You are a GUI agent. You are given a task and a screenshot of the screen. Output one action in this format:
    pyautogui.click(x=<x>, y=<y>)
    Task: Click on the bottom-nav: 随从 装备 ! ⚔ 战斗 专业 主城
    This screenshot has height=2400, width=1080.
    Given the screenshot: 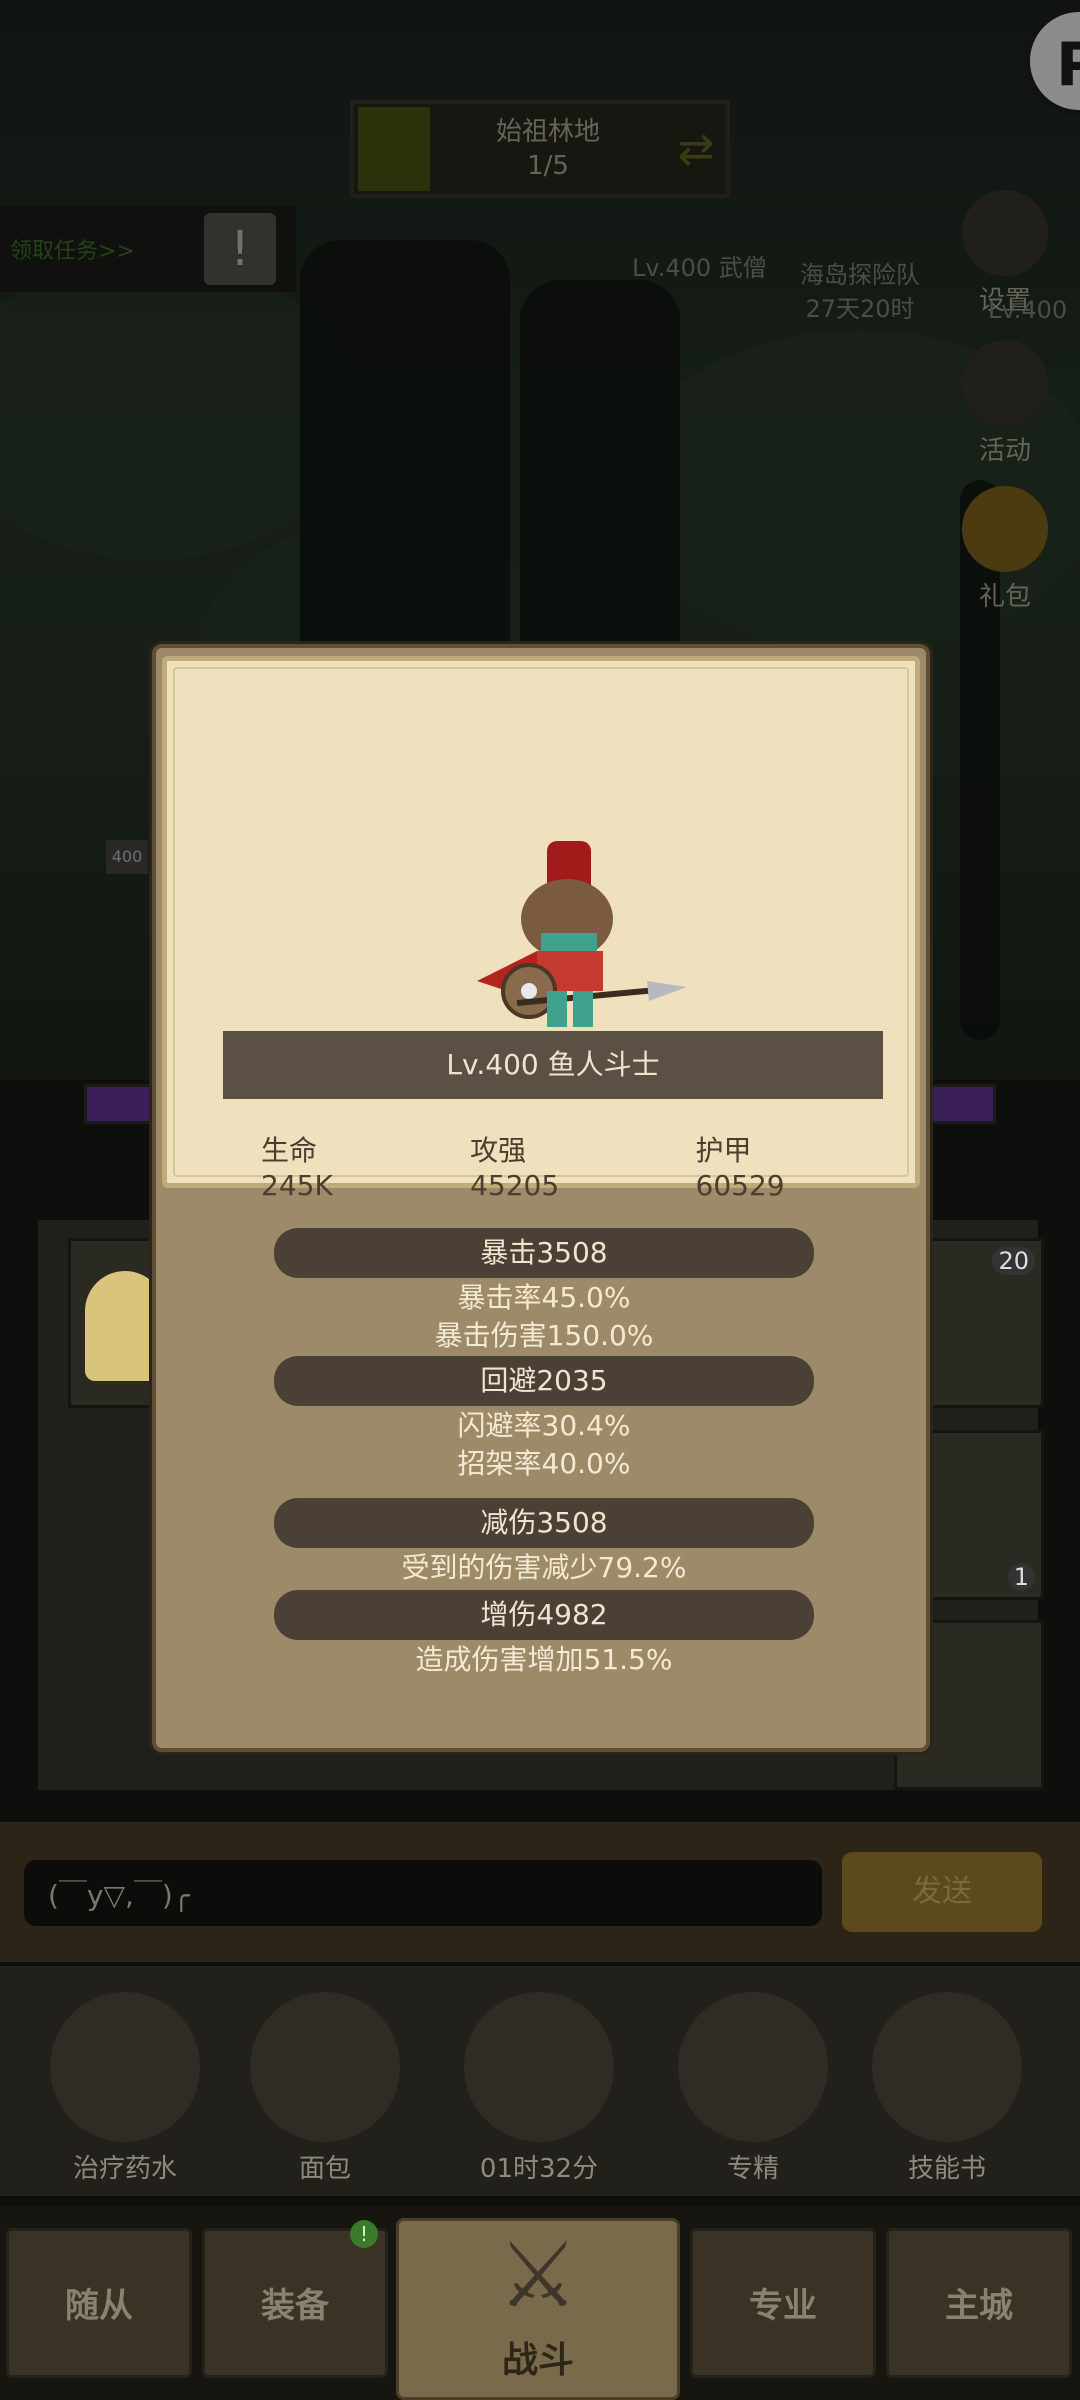 What is the action you would take?
    pyautogui.click(x=540, y=2303)
    